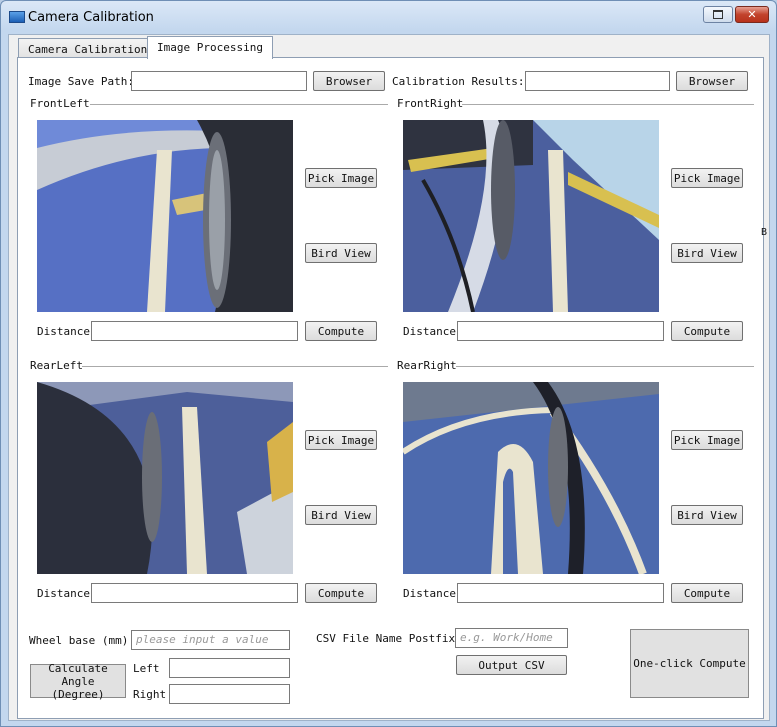 The image size is (777, 727). What do you see at coordinates (389, 638) in the screenshot?
I see `csv-postfix-label: CSV File Name Postfix:` at bounding box center [389, 638].